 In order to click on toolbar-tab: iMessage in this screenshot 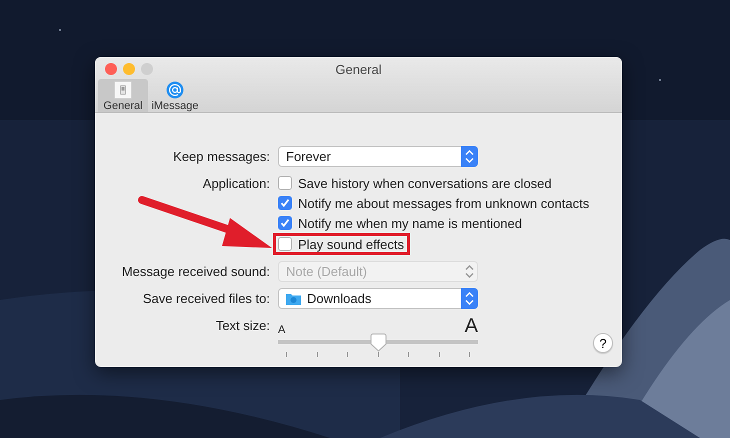, I will do `click(175, 95)`.